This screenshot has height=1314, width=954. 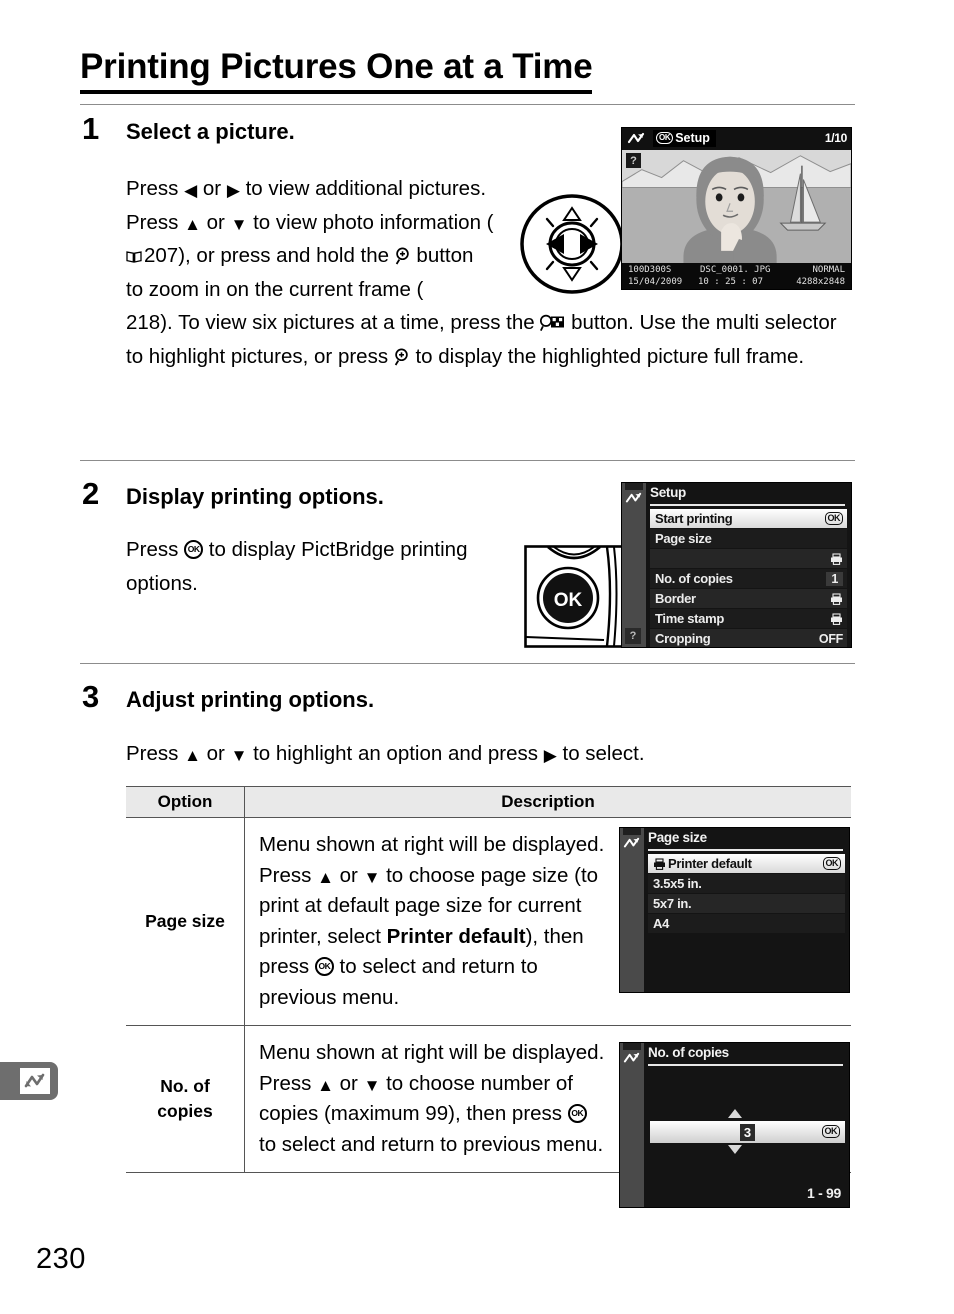 What do you see at coordinates (748, 558) in the screenshot?
I see `menu-item-page-size-value` at bounding box center [748, 558].